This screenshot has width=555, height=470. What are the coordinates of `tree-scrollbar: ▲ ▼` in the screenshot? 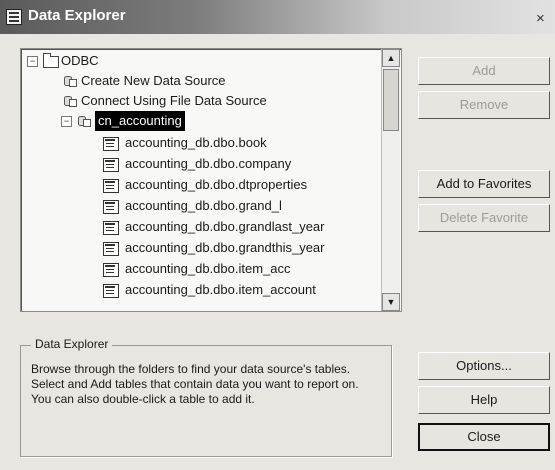 It's located at (390, 180).